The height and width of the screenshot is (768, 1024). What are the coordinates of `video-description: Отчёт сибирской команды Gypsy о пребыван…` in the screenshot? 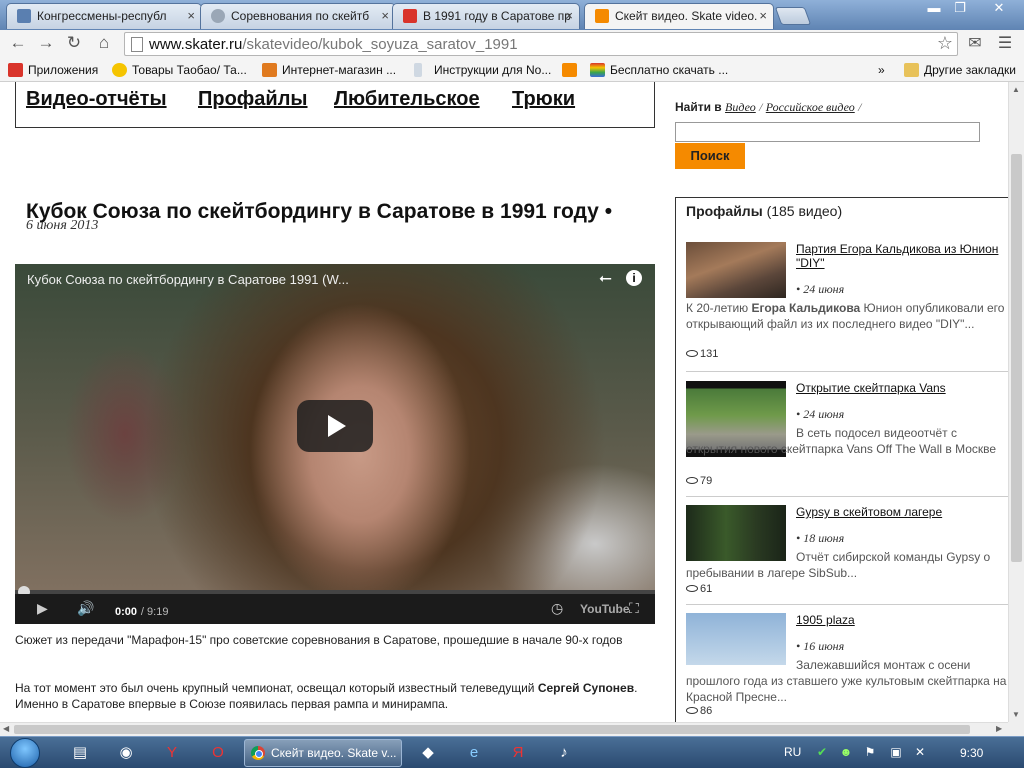 It's located at (838, 565).